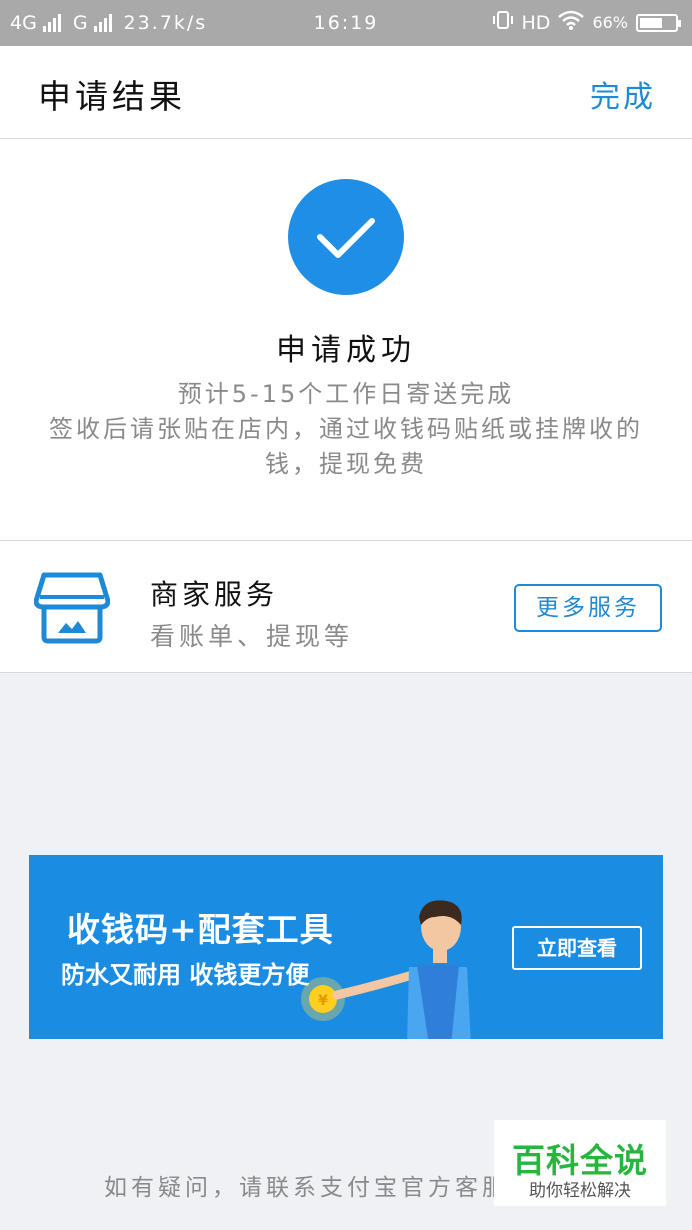 The image size is (692, 1230). Describe the element at coordinates (346, 237) in the screenshot. I see `success-check-icon` at that location.